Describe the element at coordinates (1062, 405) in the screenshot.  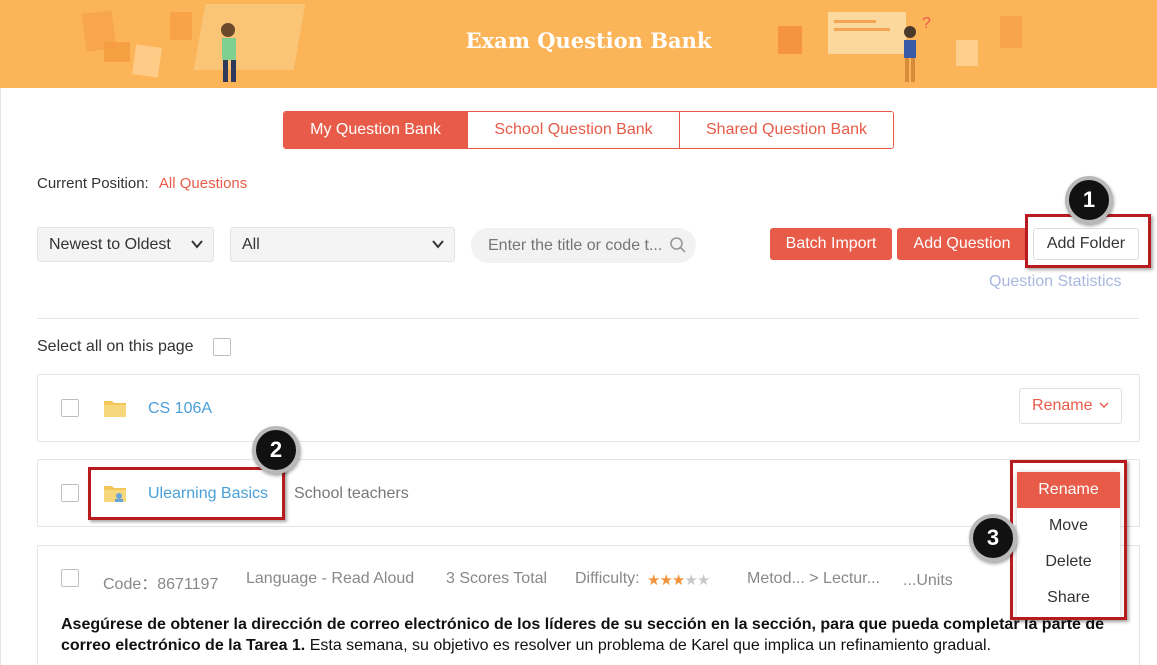
I see `rename-dropdown-label: Rename` at that location.